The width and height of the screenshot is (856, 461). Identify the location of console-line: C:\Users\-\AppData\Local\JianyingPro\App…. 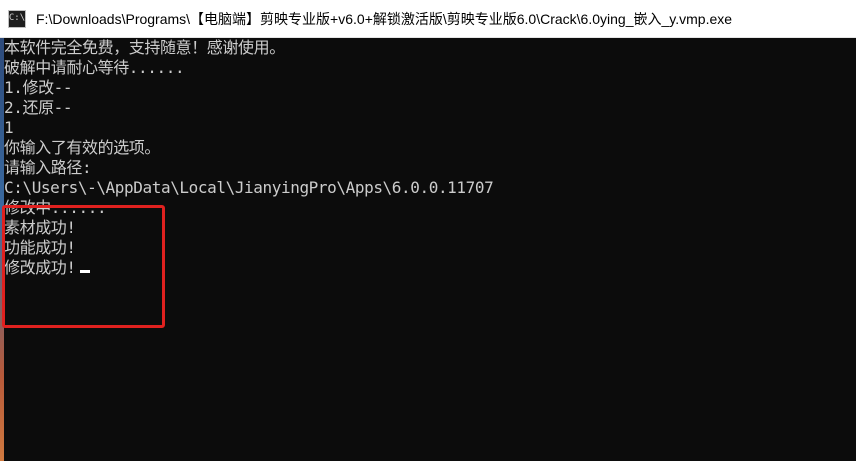
(249, 187).